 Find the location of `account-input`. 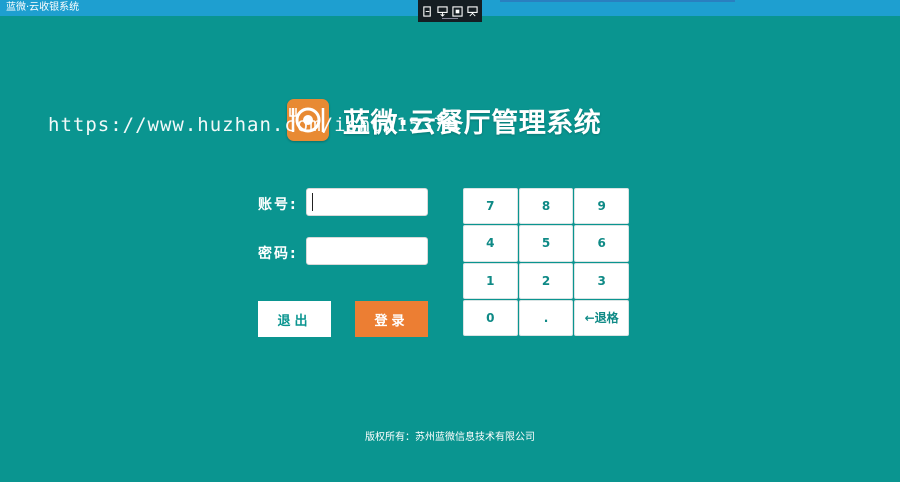

account-input is located at coordinates (367, 202).